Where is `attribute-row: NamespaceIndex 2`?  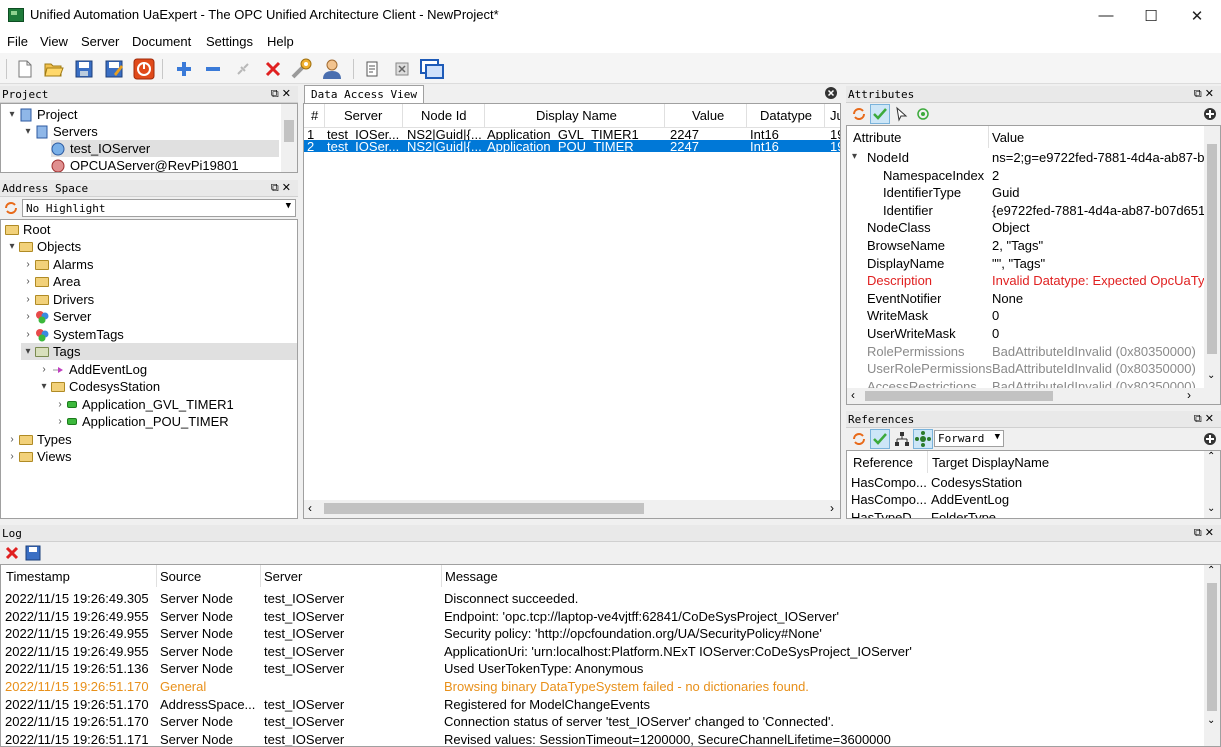 attribute-row: NamespaceIndex 2 is located at coordinates (1025, 176).